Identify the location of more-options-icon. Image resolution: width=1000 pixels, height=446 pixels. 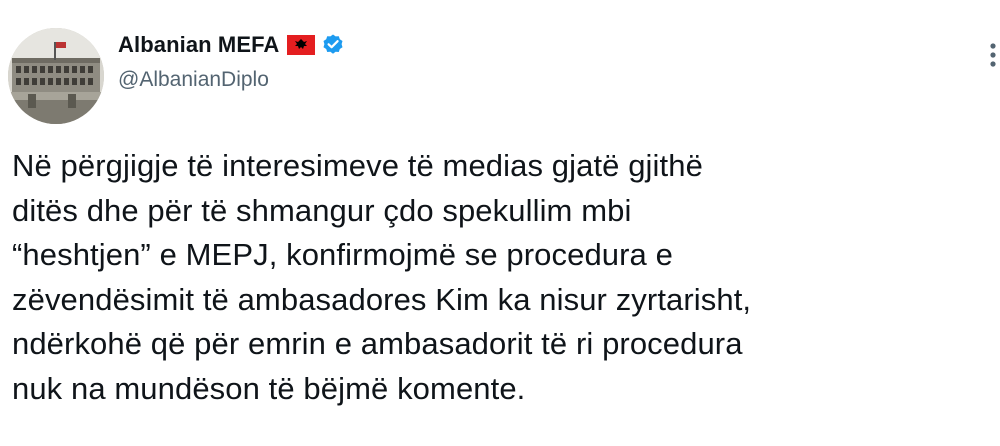
(989, 55).